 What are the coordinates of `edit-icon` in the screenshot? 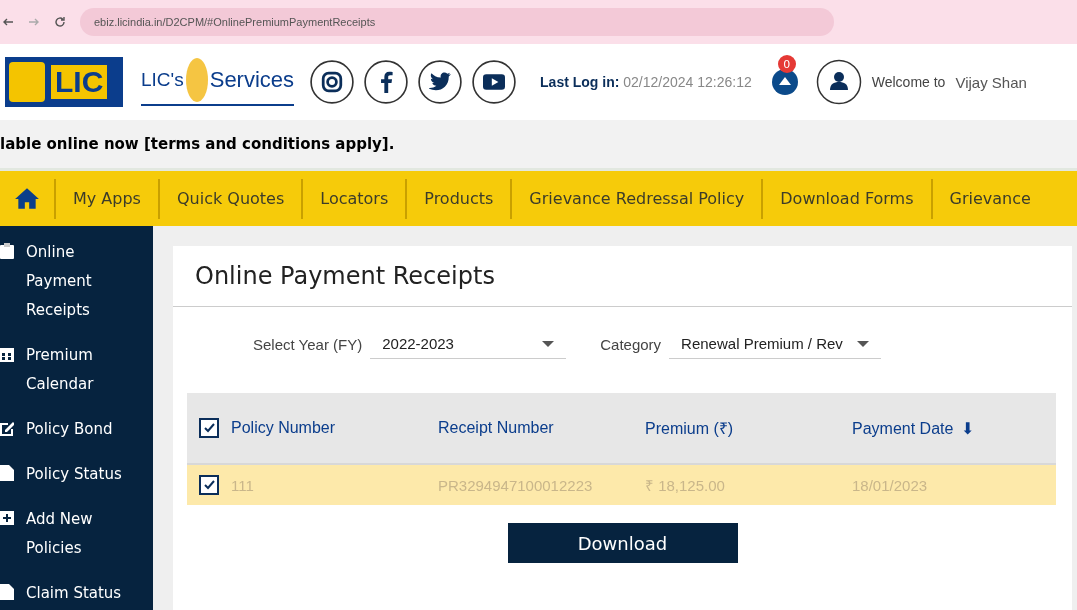 It's located at (7, 428).